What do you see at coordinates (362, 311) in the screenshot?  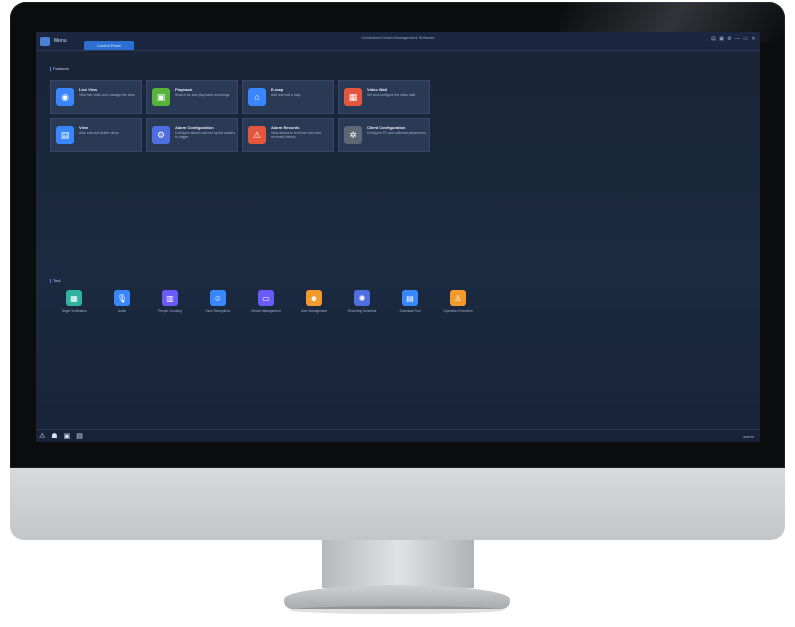 I see `tool-label: Recording Schedule` at bounding box center [362, 311].